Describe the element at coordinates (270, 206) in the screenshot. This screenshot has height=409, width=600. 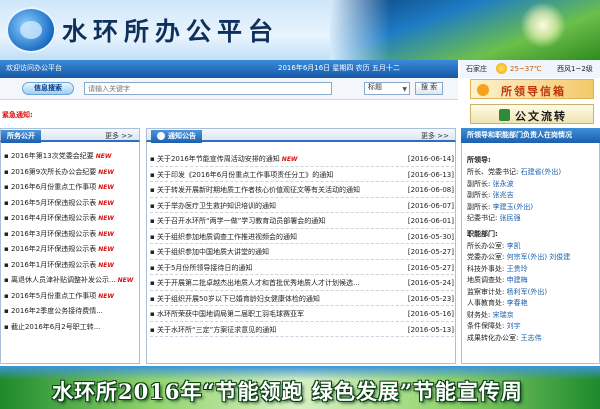
I see `notice-title-link: ▪ 关于举办医疗卫生救护知识培训的通知` at that location.